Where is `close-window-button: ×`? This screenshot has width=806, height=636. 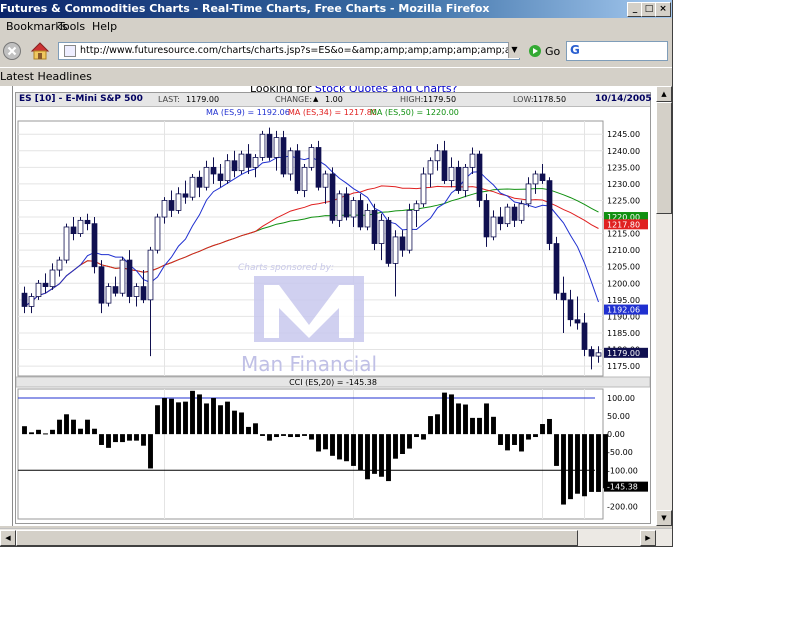
close-window-button: × is located at coordinates (663, 9).